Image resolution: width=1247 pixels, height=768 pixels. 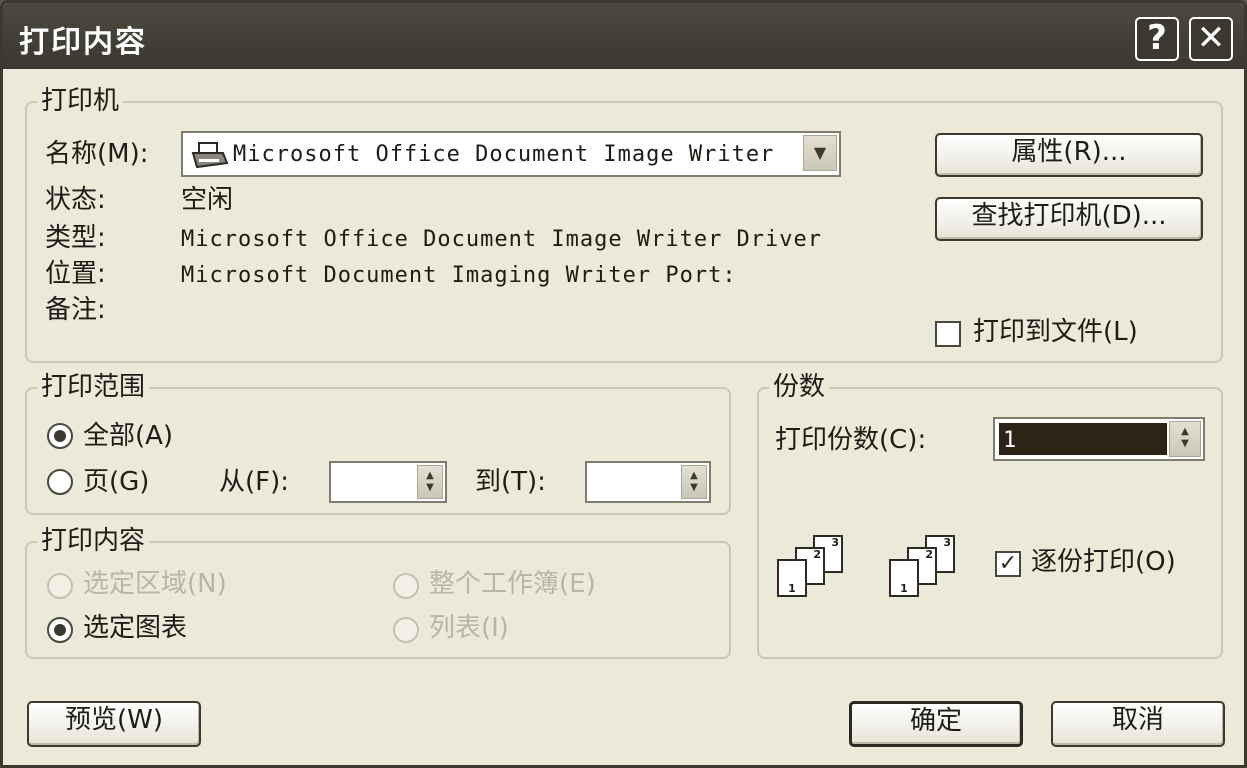 What do you see at coordinates (80, 101) in the screenshot?
I see `printer-group-label: 打印机` at bounding box center [80, 101].